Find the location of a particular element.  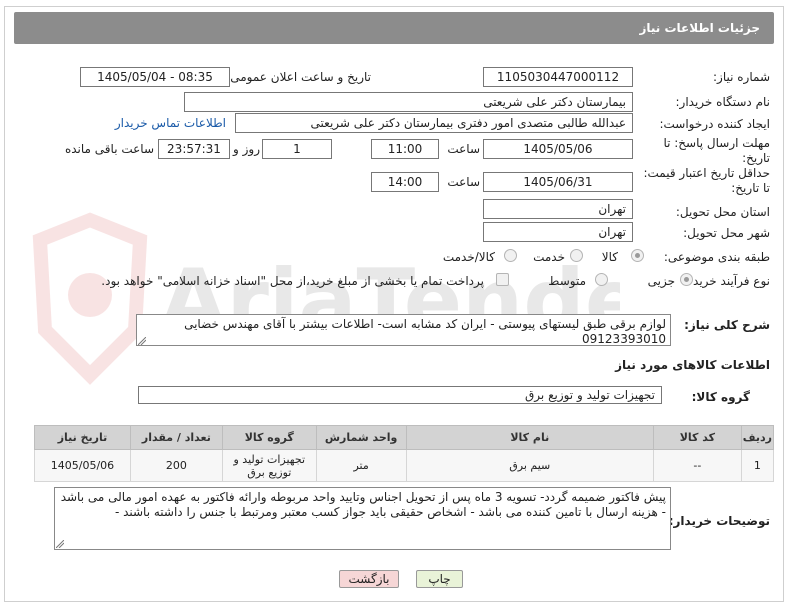

cell-date: 1405/05/06 is located at coordinates (82, 465).